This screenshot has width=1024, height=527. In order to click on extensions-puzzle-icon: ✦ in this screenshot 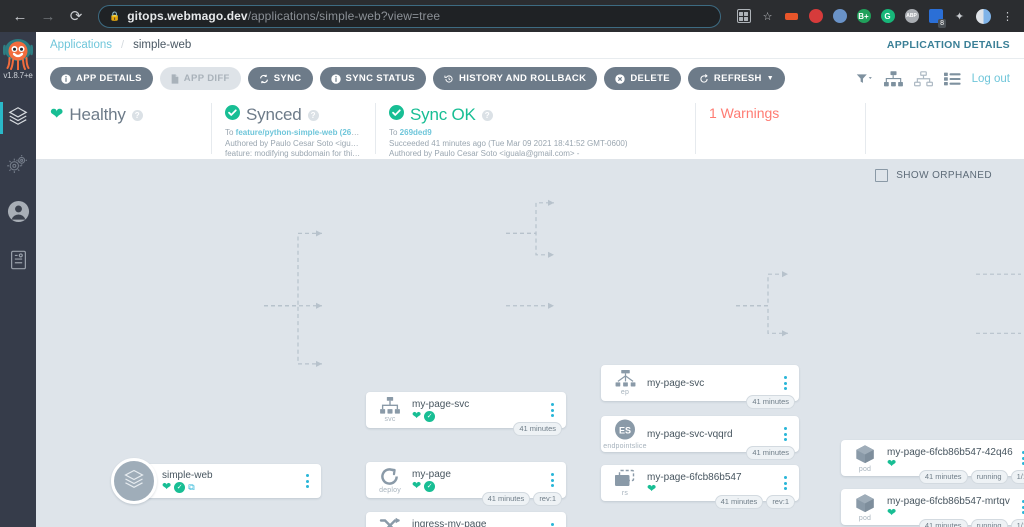, I will do `click(959, 16)`.